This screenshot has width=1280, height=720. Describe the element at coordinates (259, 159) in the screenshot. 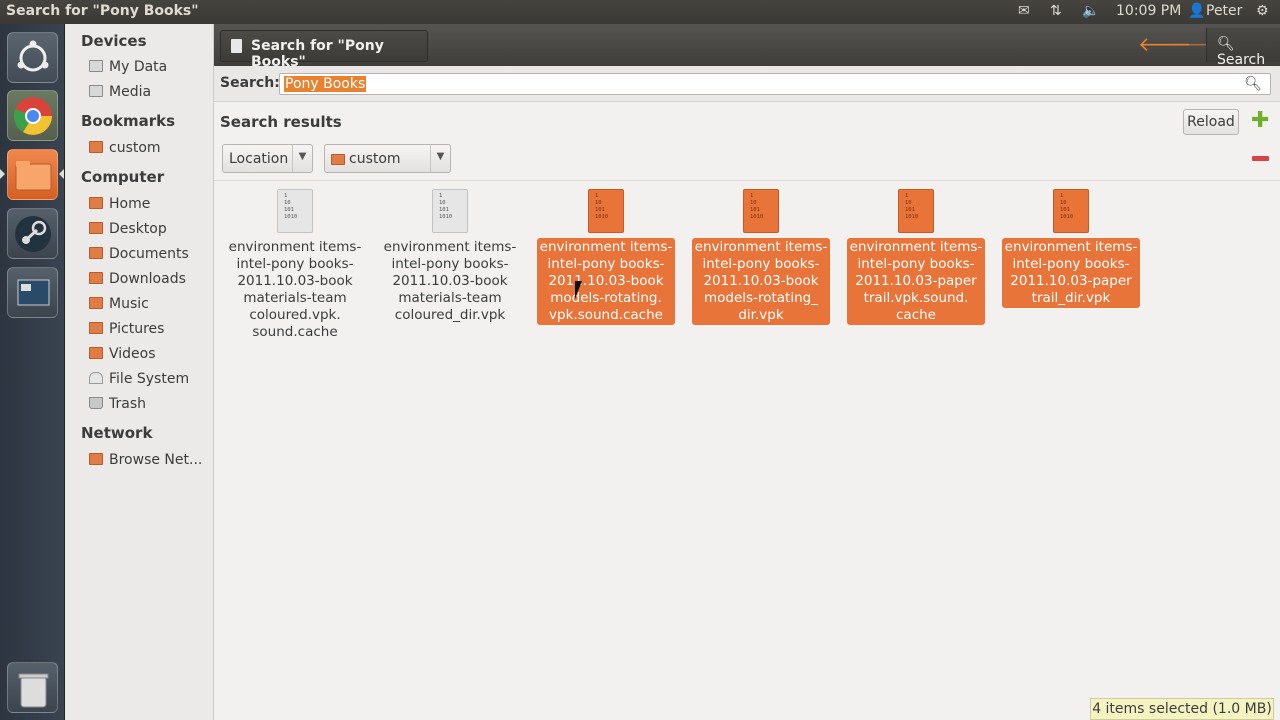

I see `location-combo-label: Location` at that location.